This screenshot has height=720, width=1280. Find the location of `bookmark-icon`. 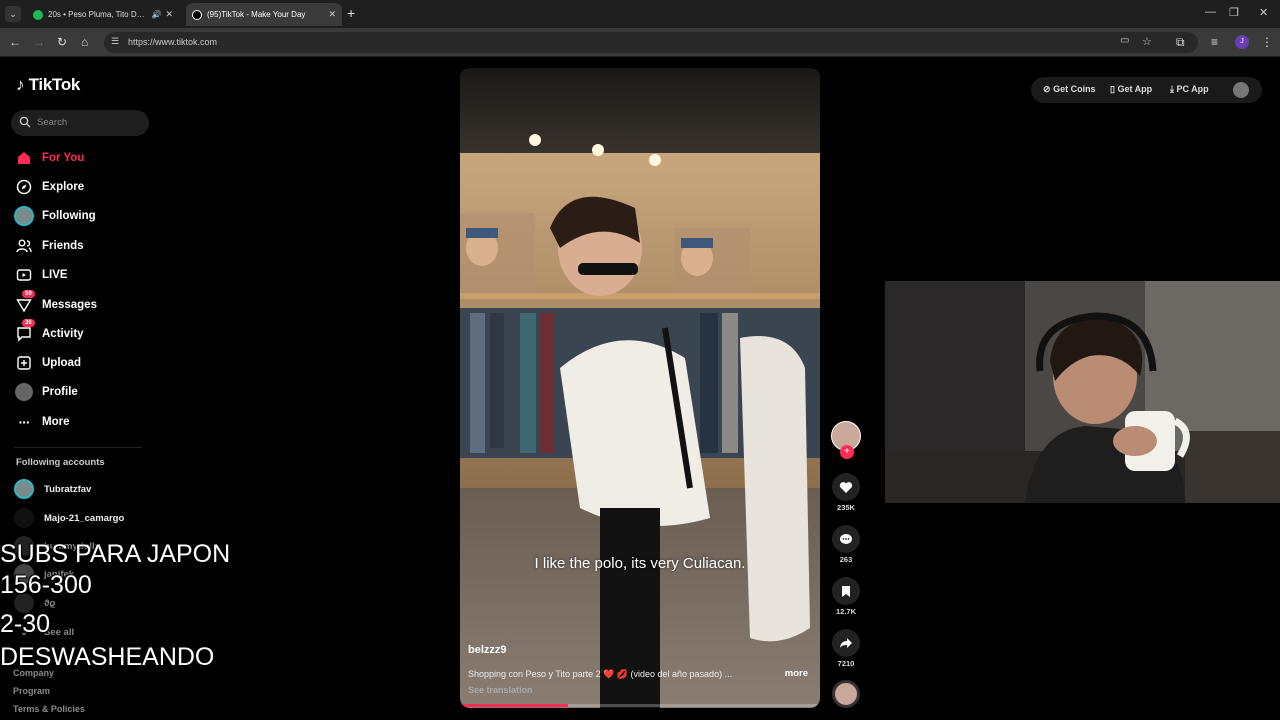

bookmark-icon is located at coordinates (846, 591).